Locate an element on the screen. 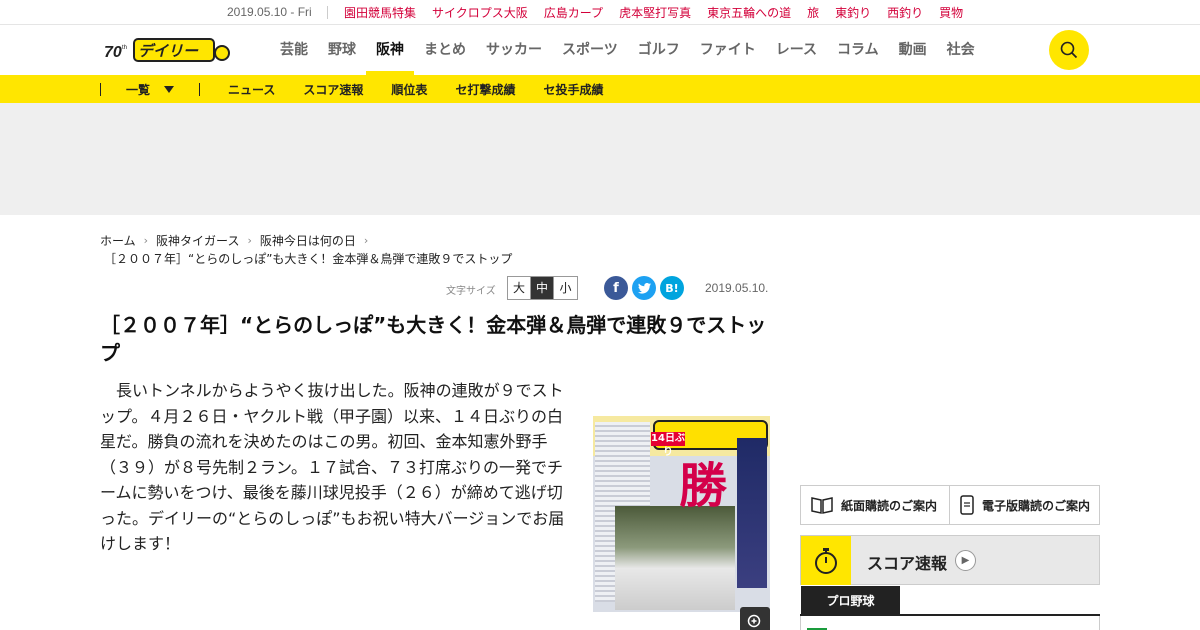 The width and height of the screenshot is (1200, 630). nav-item: 動画 is located at coordinates (913, 50).